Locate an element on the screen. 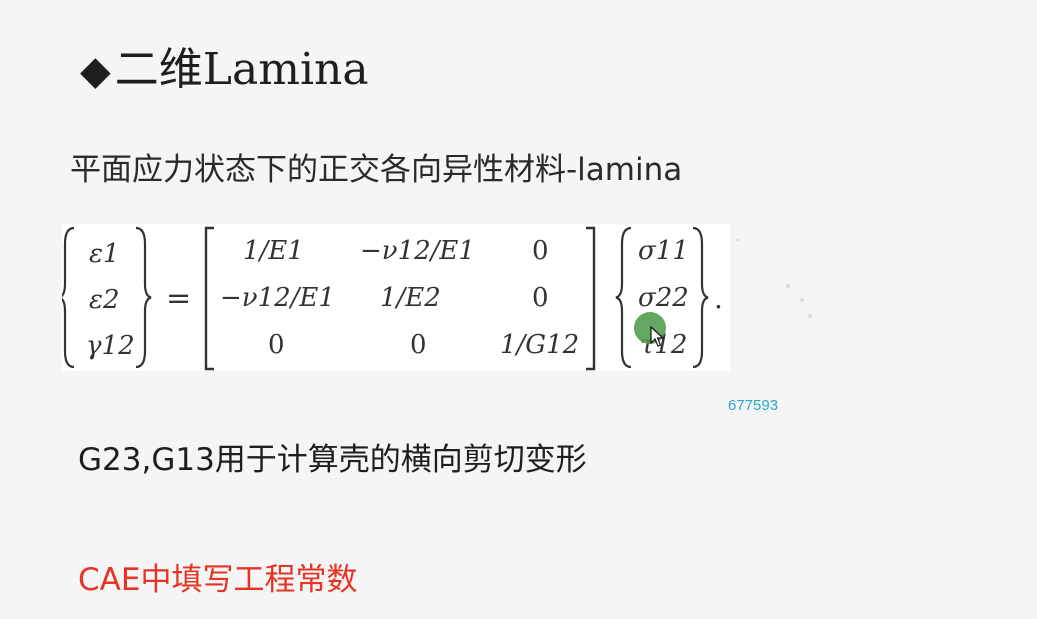  lhs-right-brace is located at coordinates (143, 297).